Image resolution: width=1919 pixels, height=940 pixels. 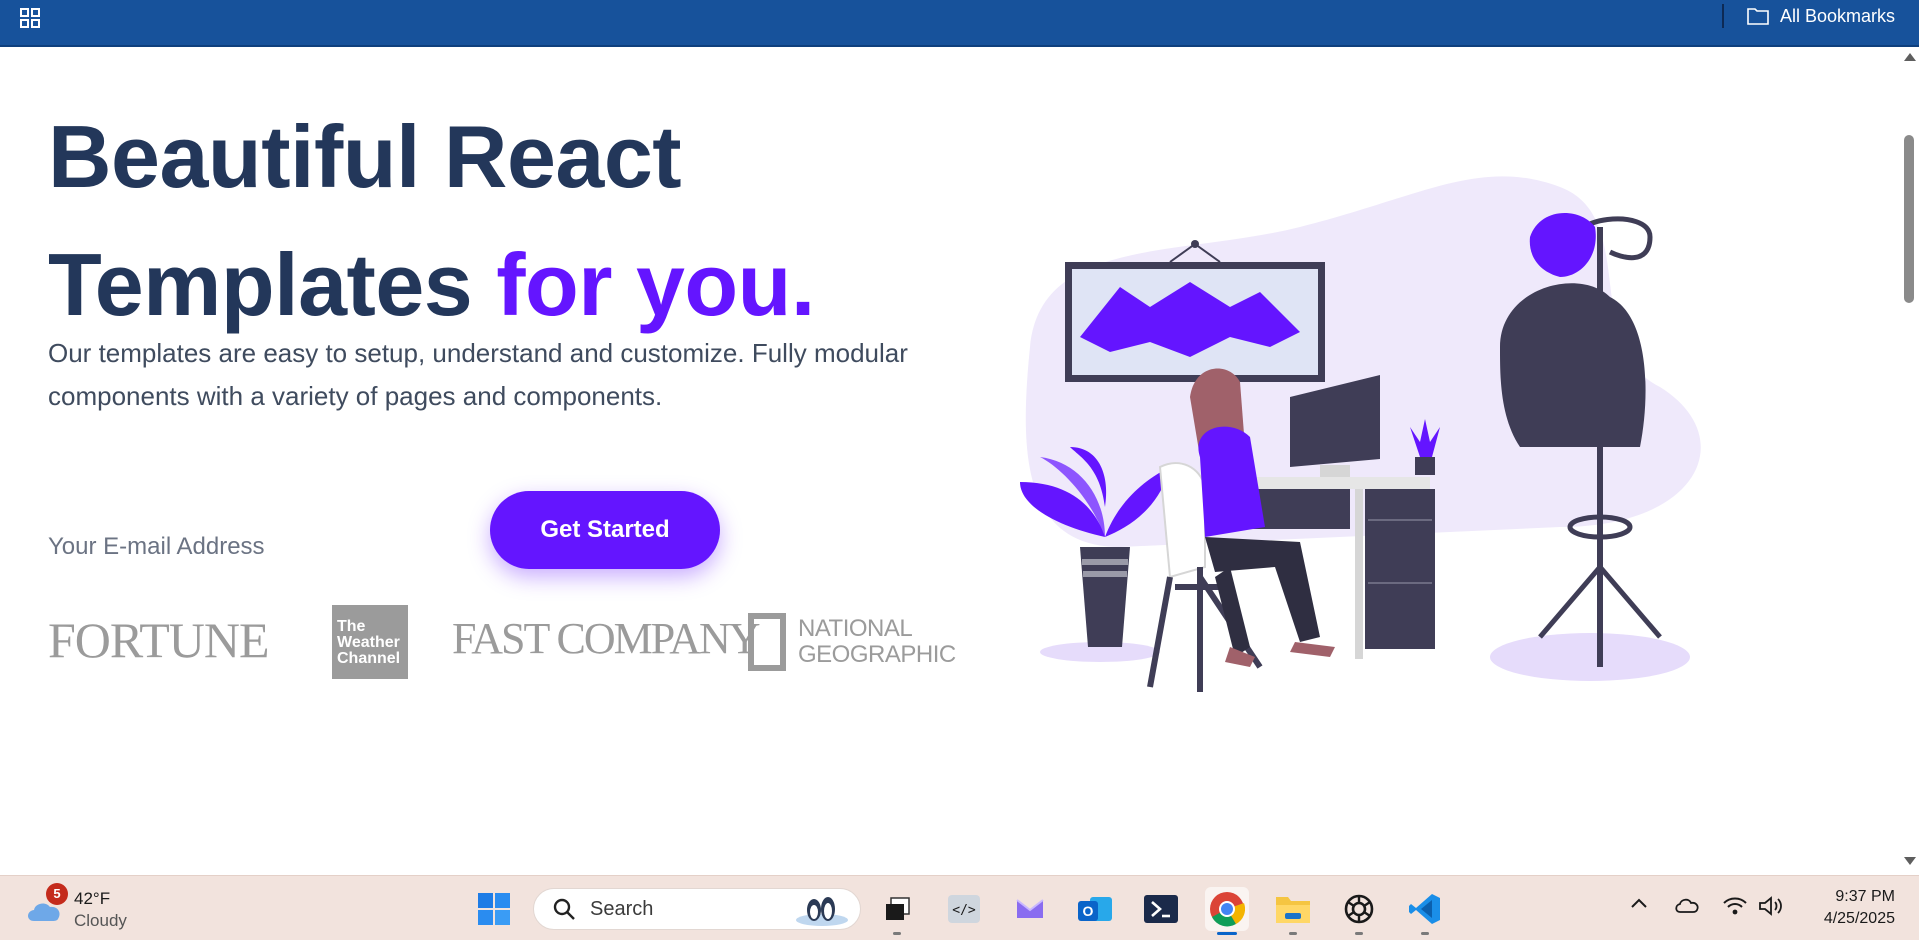 What do you see at coordinates (1850, 908) in the screenshot?
I see `taskbar-clock: 9:37 PM 4/25/2025` at bounding box center [1850, 908].